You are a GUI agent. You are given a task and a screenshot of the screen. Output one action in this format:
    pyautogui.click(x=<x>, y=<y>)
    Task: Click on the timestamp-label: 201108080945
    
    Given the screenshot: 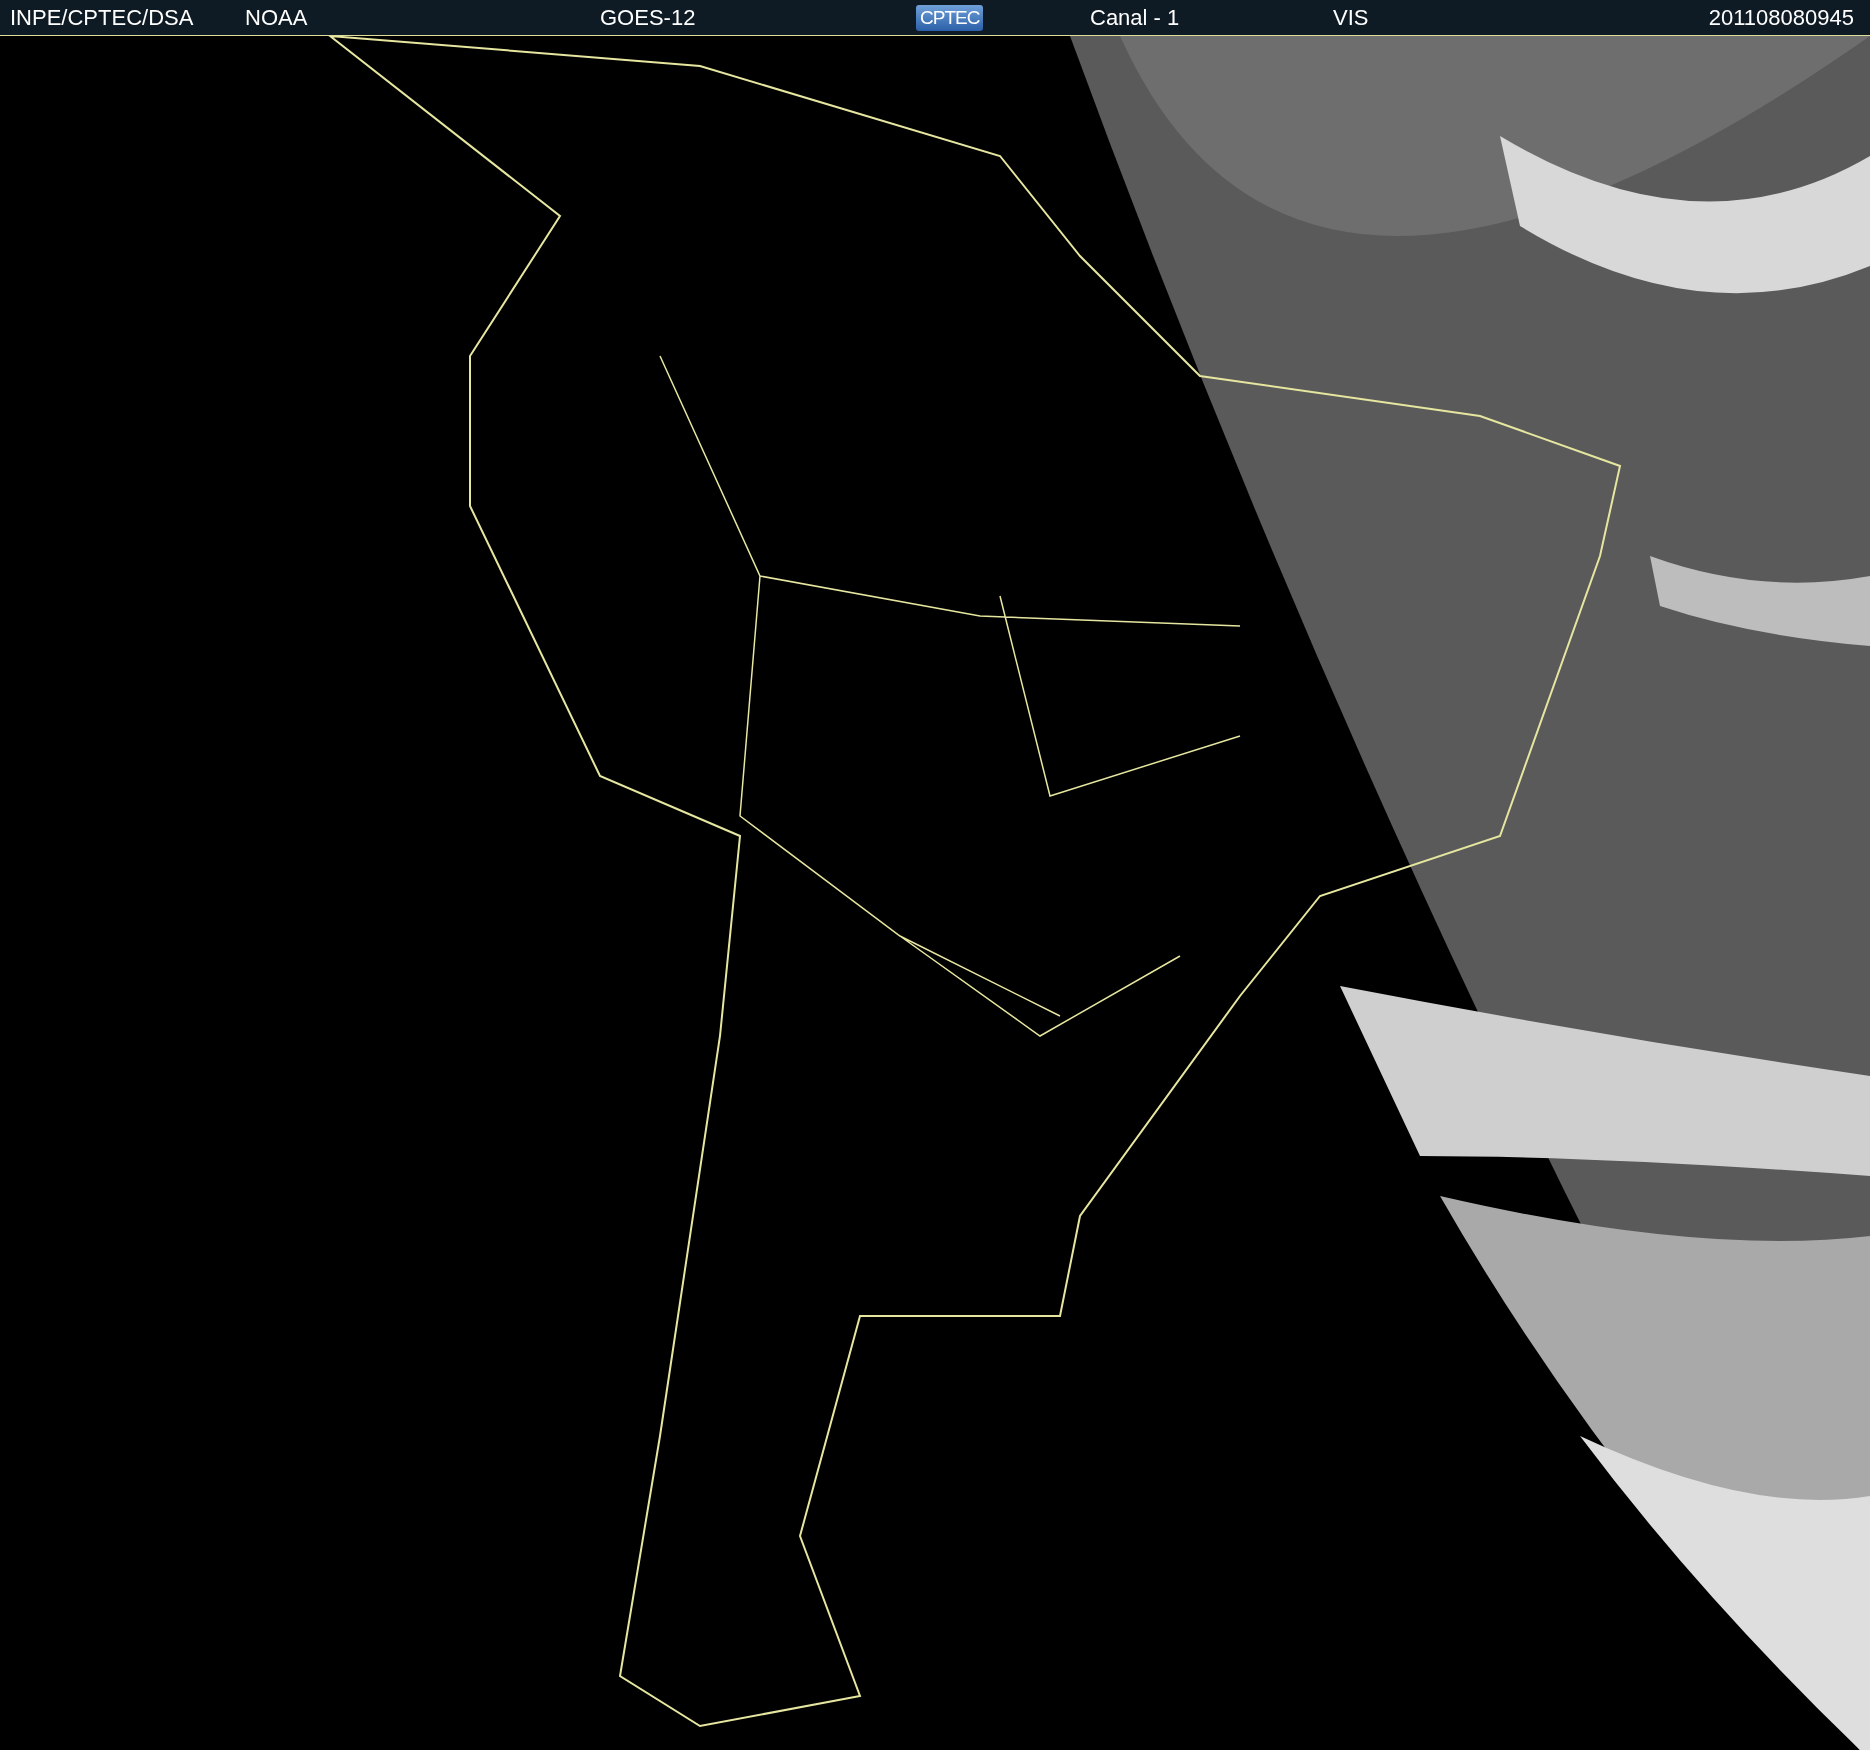 What is the action you would take?
    pyautogui.click(x=1781, y=17)
    